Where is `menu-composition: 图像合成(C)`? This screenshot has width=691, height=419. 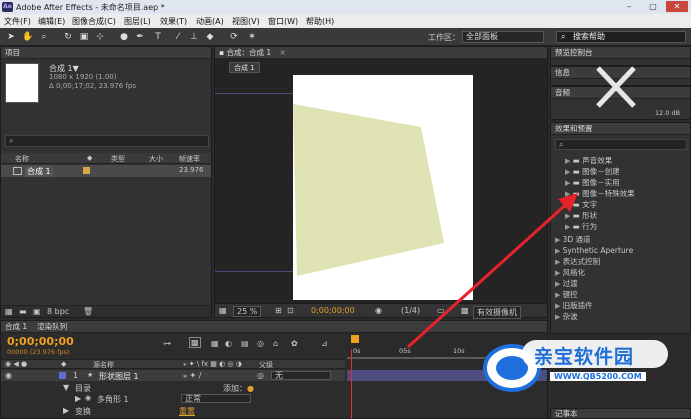
menu-composition: 图像合成(C) is located at coordinates (94, 21).